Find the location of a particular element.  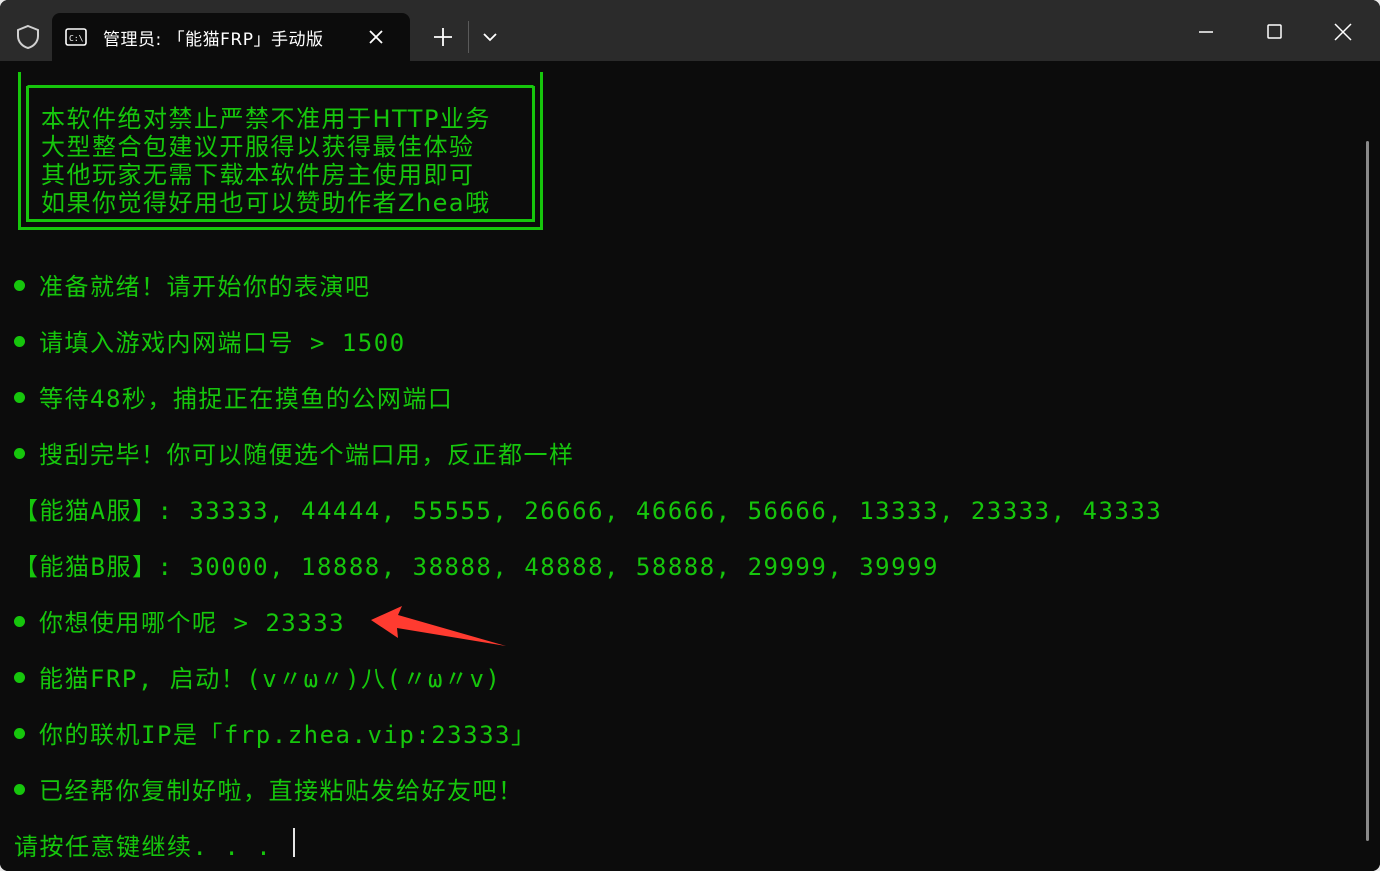

minimize-icon is located at coordinates (1206, 32).